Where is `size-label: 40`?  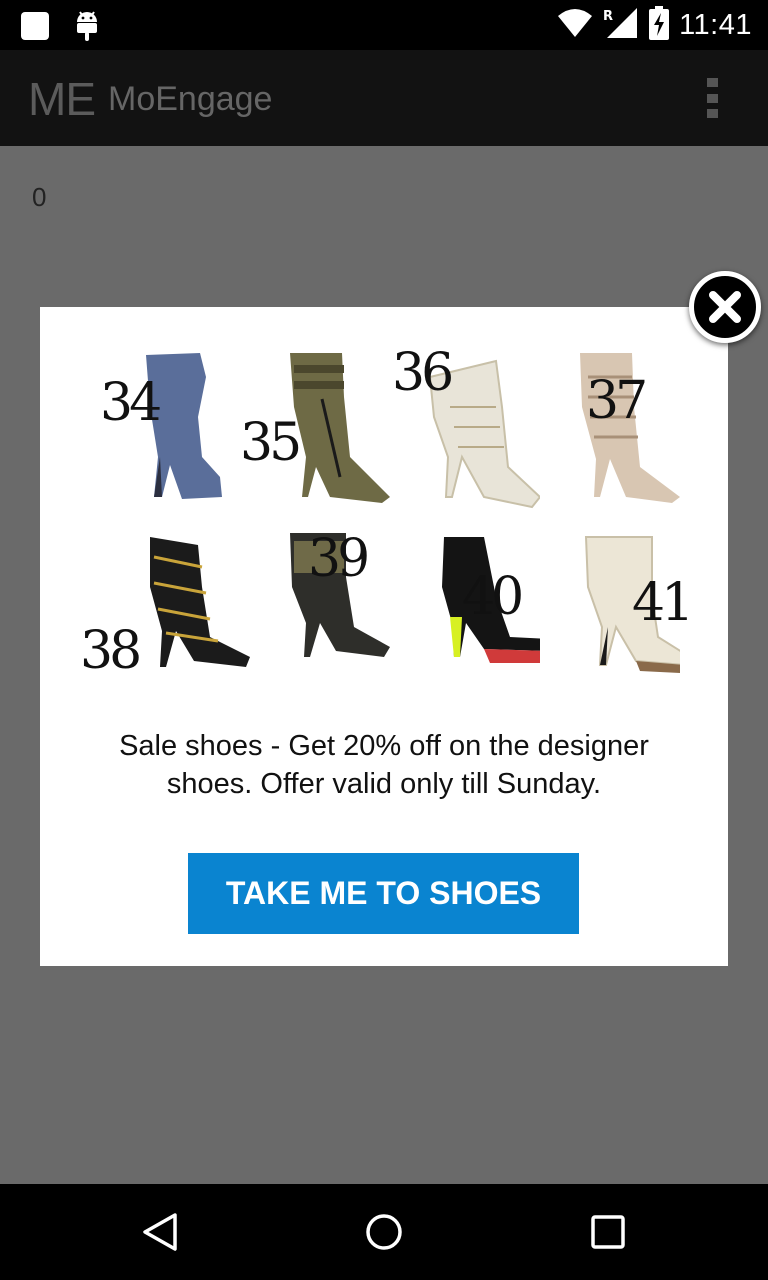
size-label: 40 is located at coordinates (493, 597).